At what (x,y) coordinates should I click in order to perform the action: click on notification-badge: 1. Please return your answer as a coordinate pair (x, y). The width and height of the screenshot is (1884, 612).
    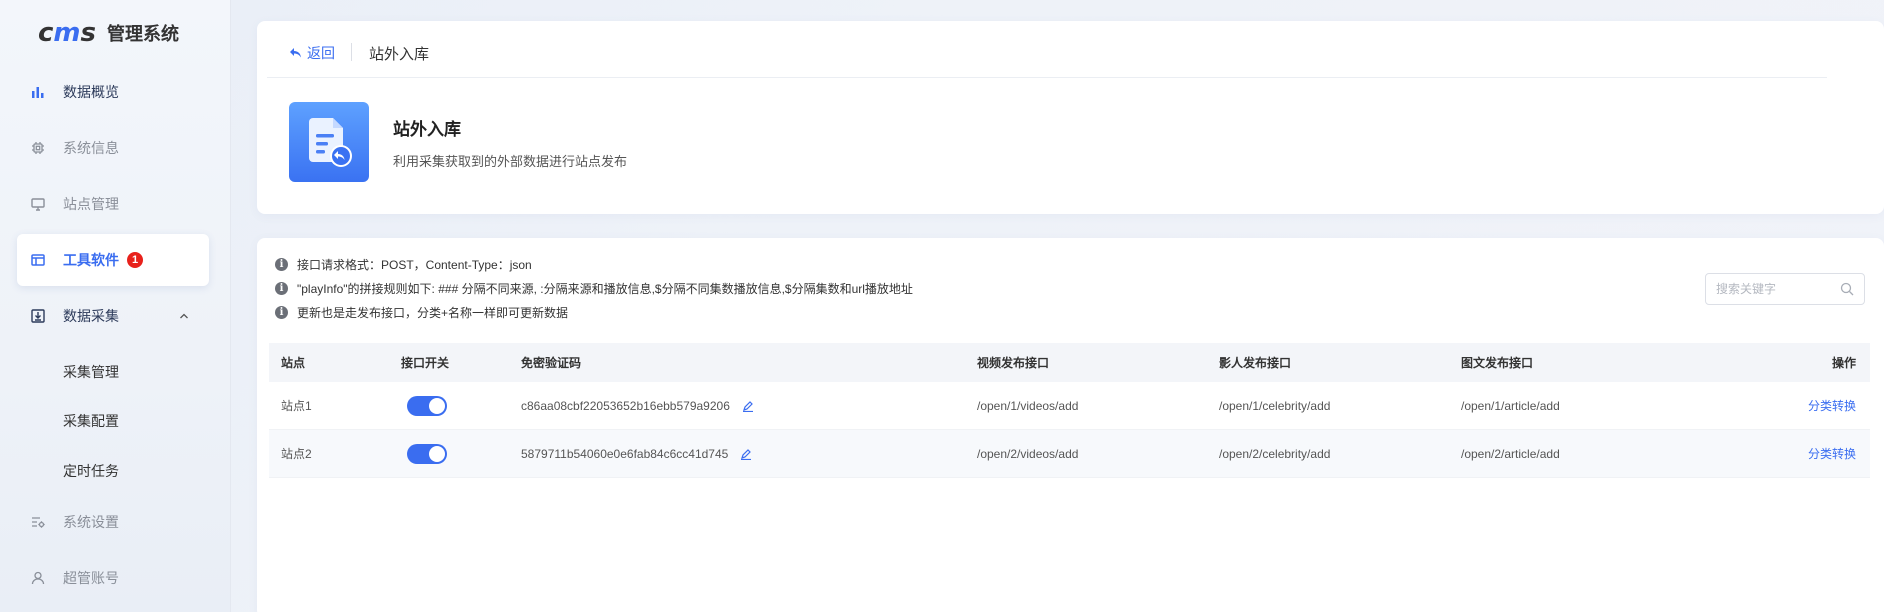
    Looking at the image, I should click on (135, 260).